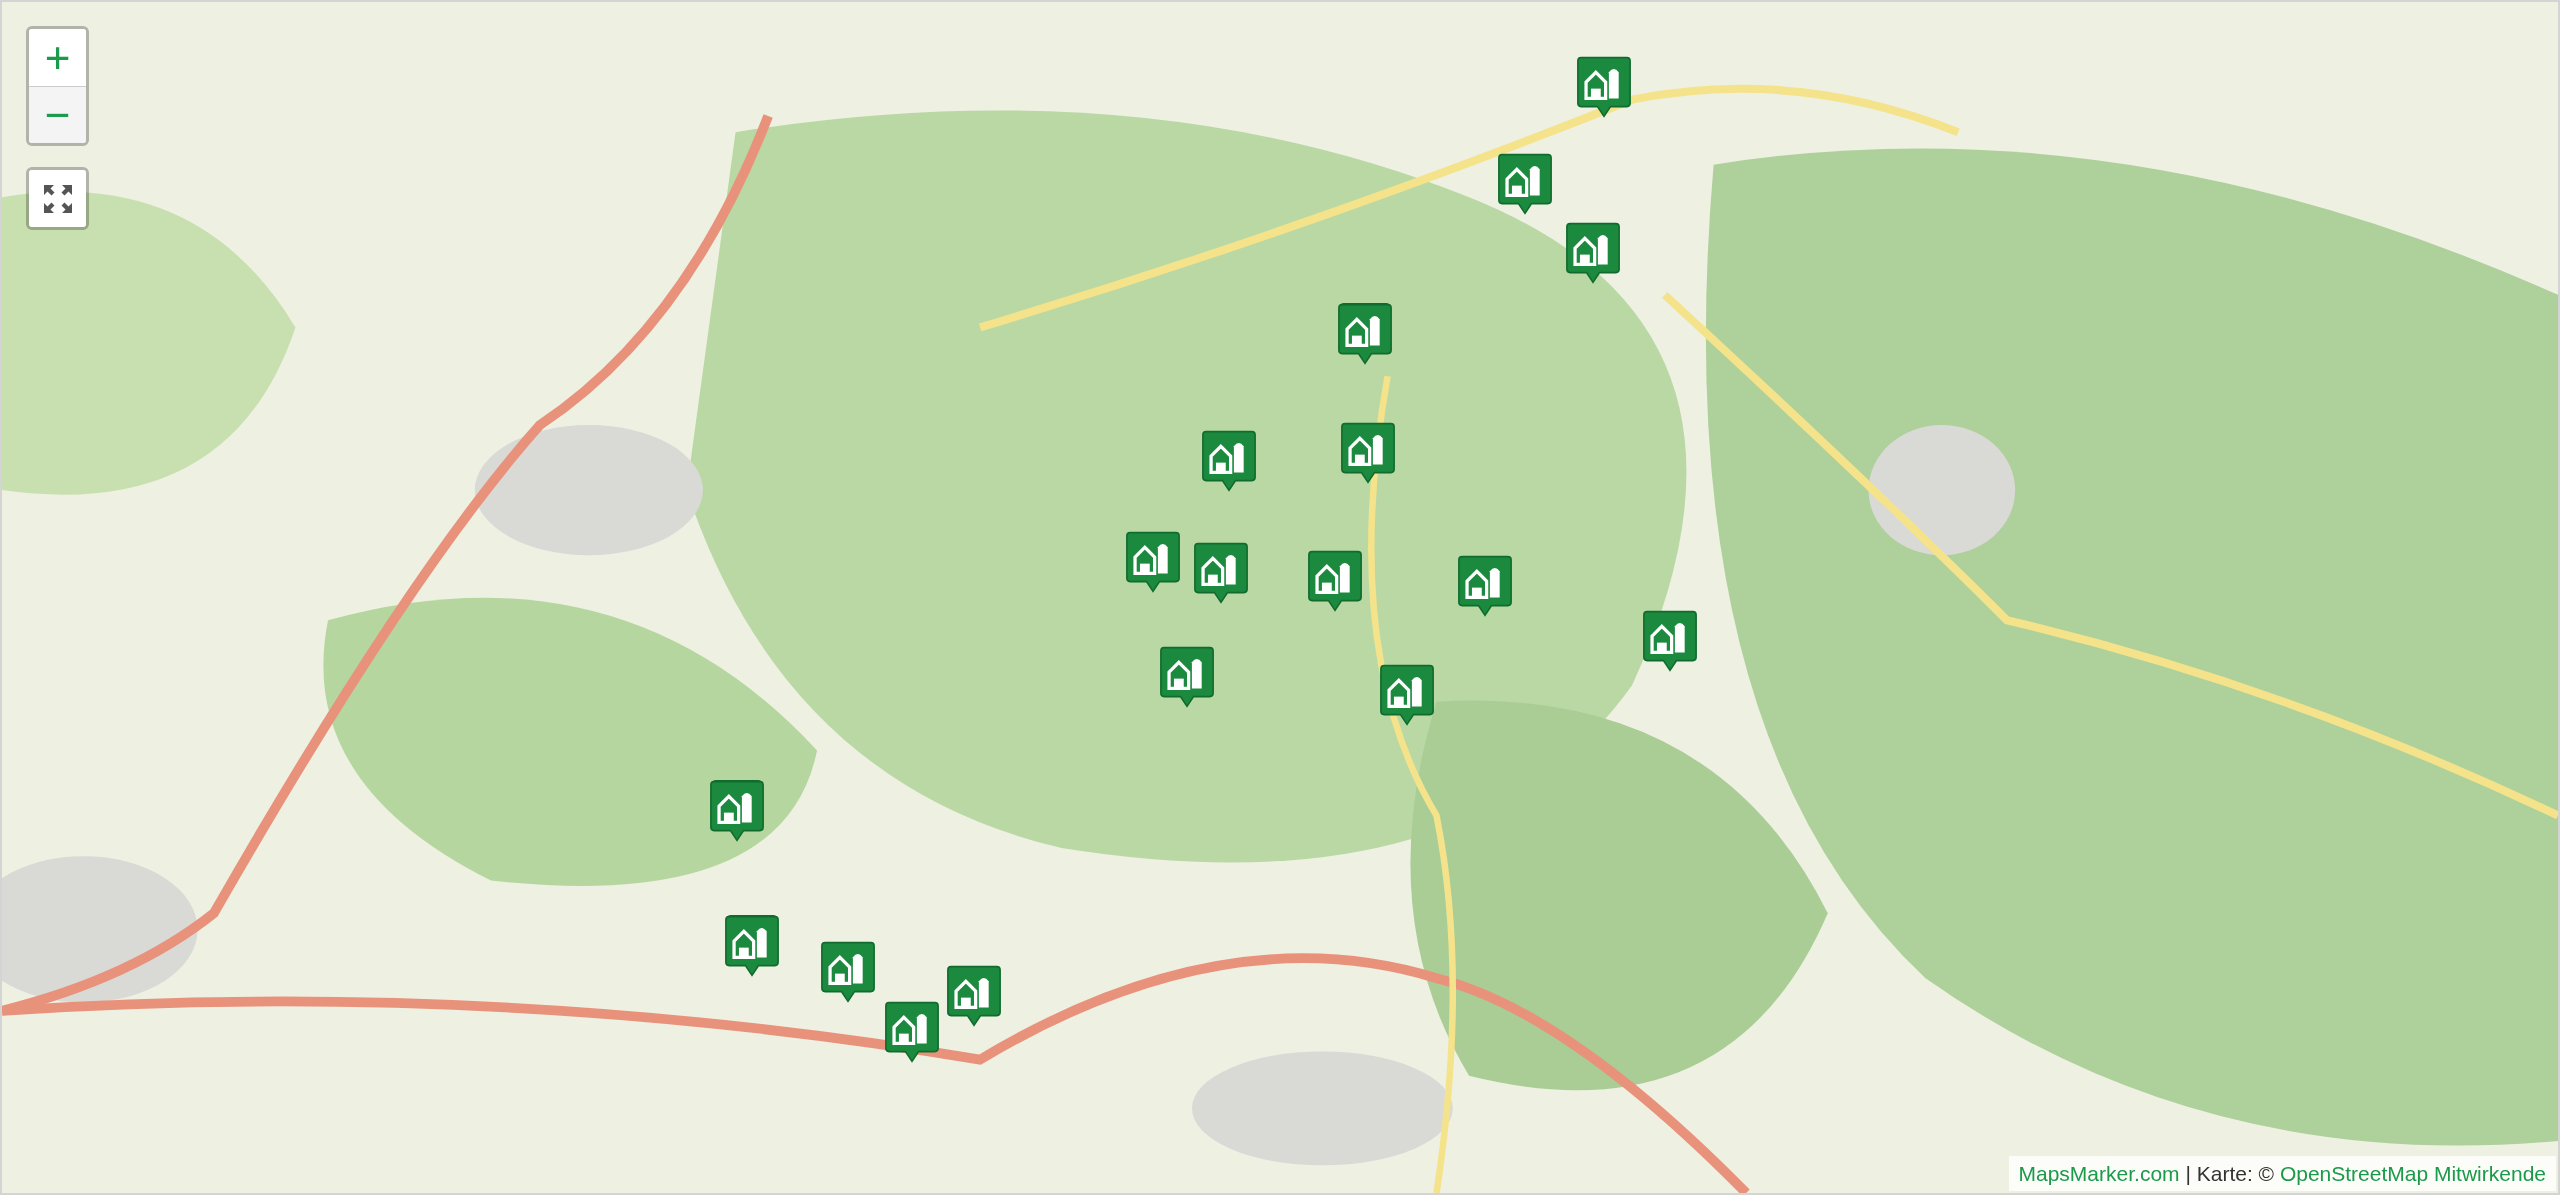 Image resolution: width=2560 pixels, height=1195 pixels. Describe the element at coordinates (57, 114) in the screenshot. I see `zoom-out-button: −` at that location.